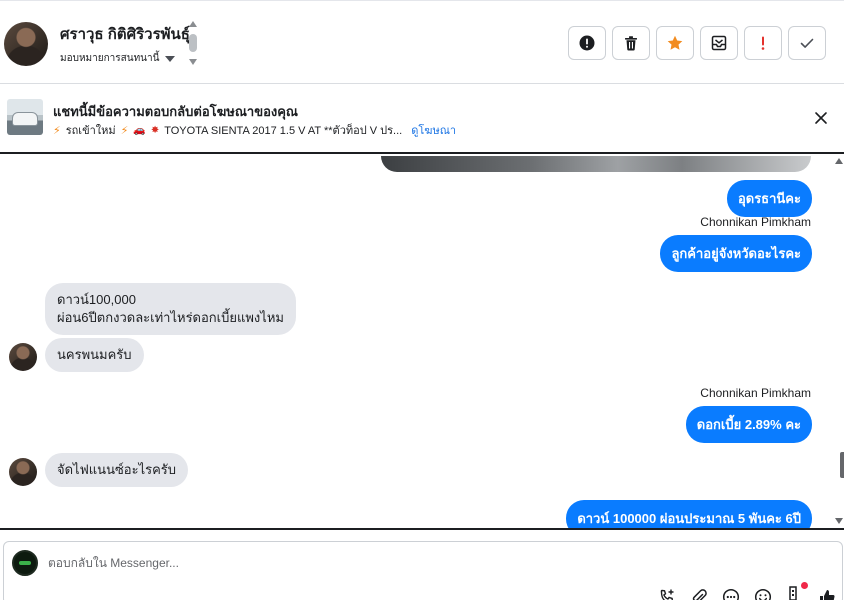  I want to click on exclamation-icon, so click(763, 43).